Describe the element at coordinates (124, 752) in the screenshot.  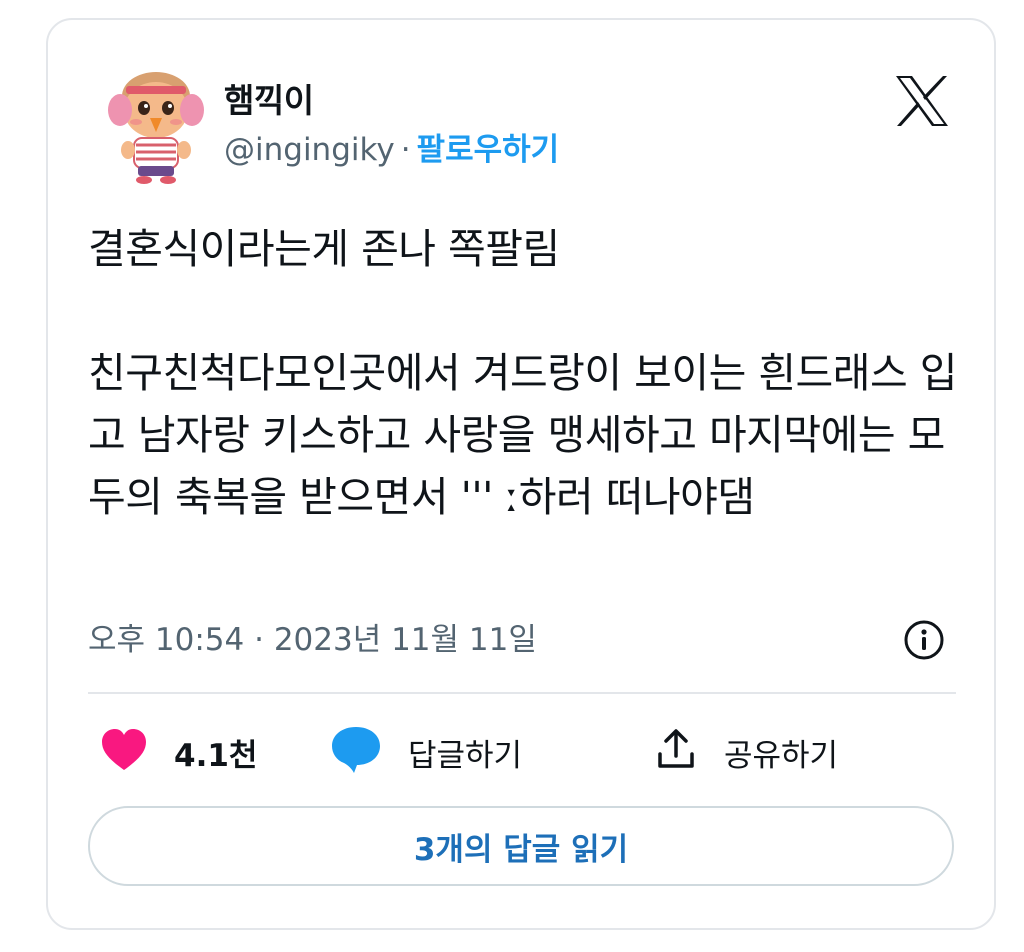
I see `heart-icon` at that location.